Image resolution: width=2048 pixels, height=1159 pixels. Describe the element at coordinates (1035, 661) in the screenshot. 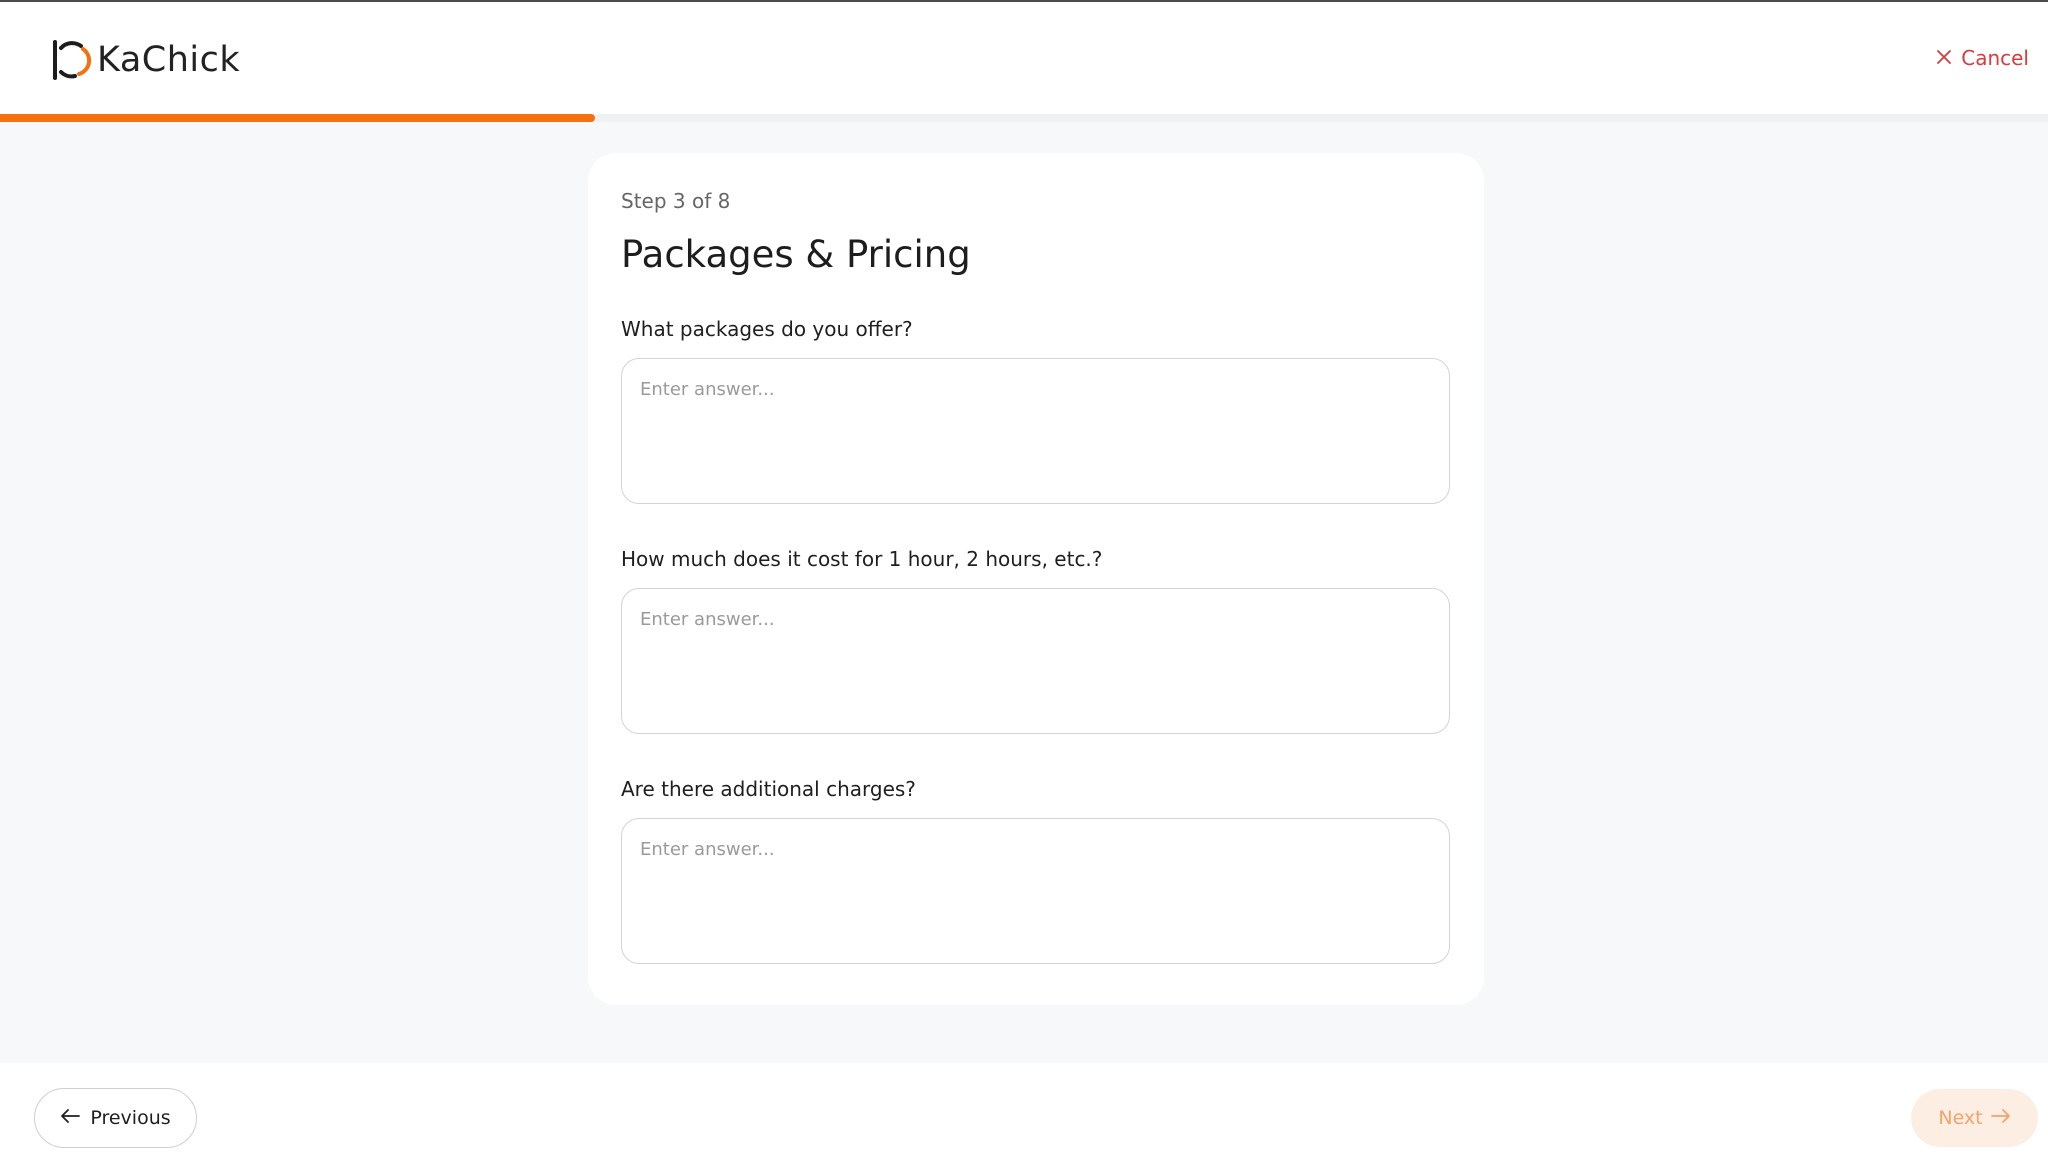

I see `cost-answer-input` at that location.